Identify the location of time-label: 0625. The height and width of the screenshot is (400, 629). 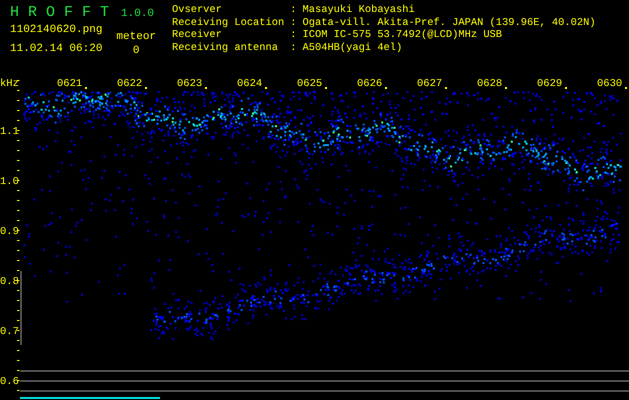
(309, 84).